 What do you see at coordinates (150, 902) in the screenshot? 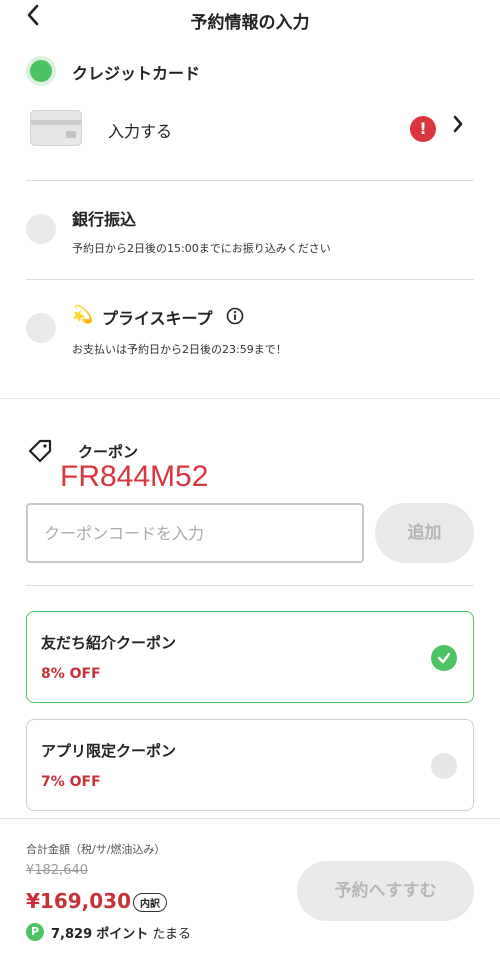
I see `breakdown-button: 内訳` at bounding box center [150, 902].